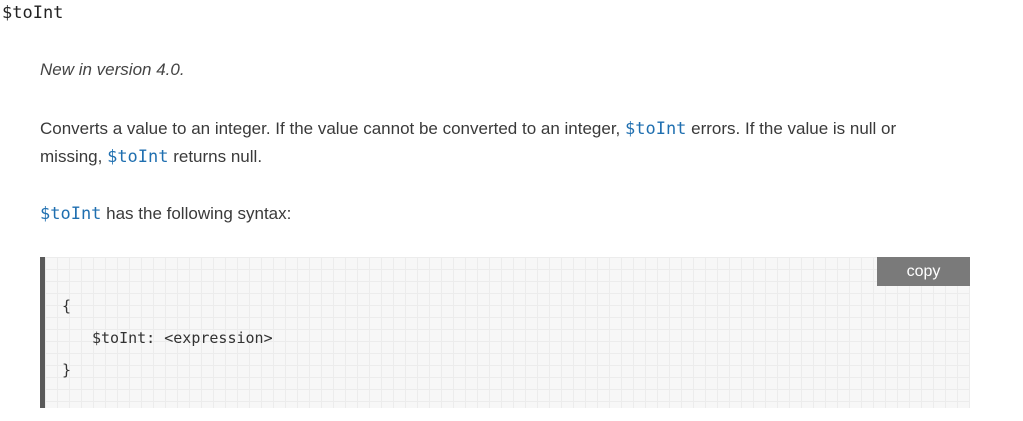  I want to click on copy-button: copy, so click(923, 271).